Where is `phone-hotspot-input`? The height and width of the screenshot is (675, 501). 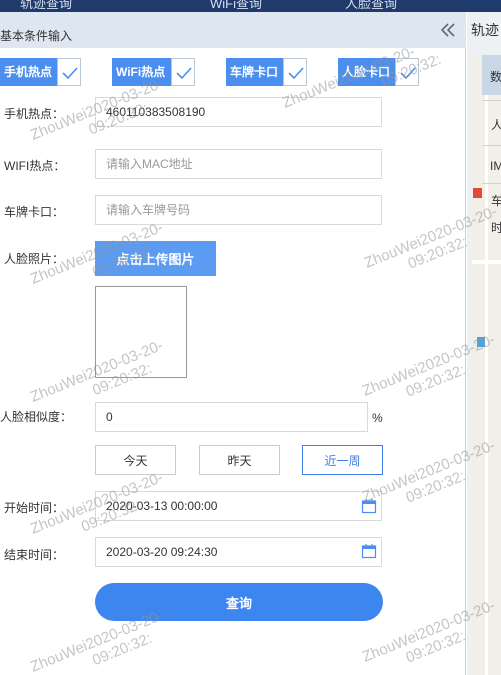 phone-hotspot-input is located at coordinates (238, 112).